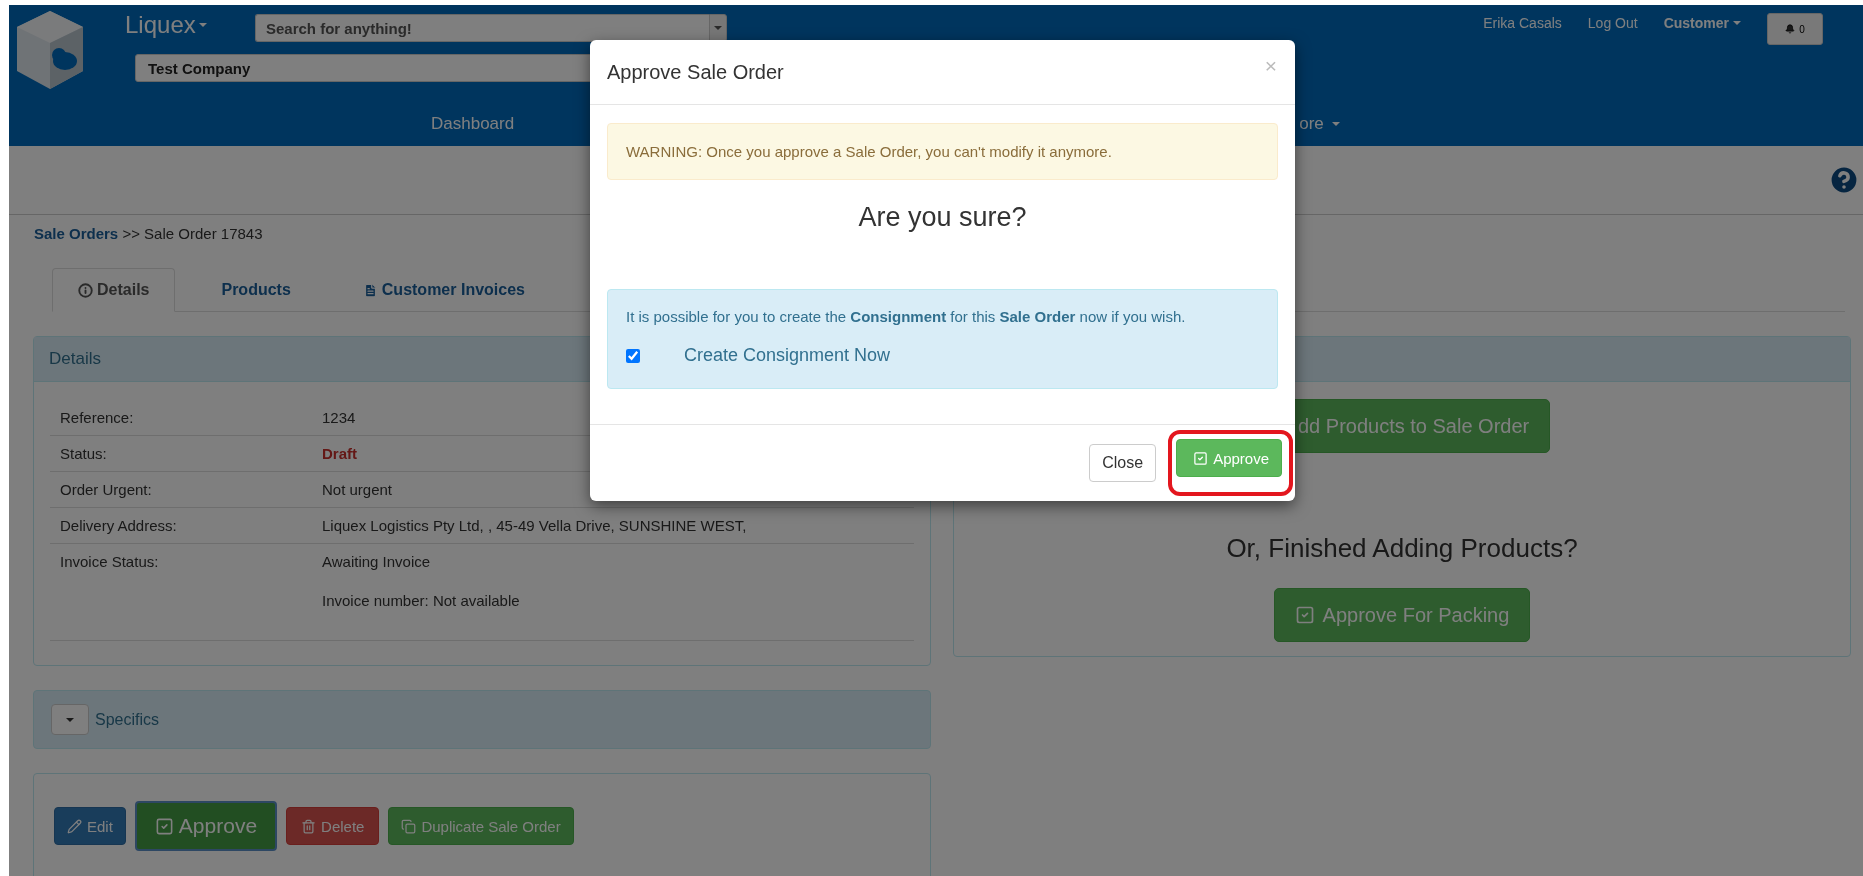  Describe the element at coordinates (1402, 615) in the screenshot. I see `approve-packing-button: Approve For Packing` at that location.